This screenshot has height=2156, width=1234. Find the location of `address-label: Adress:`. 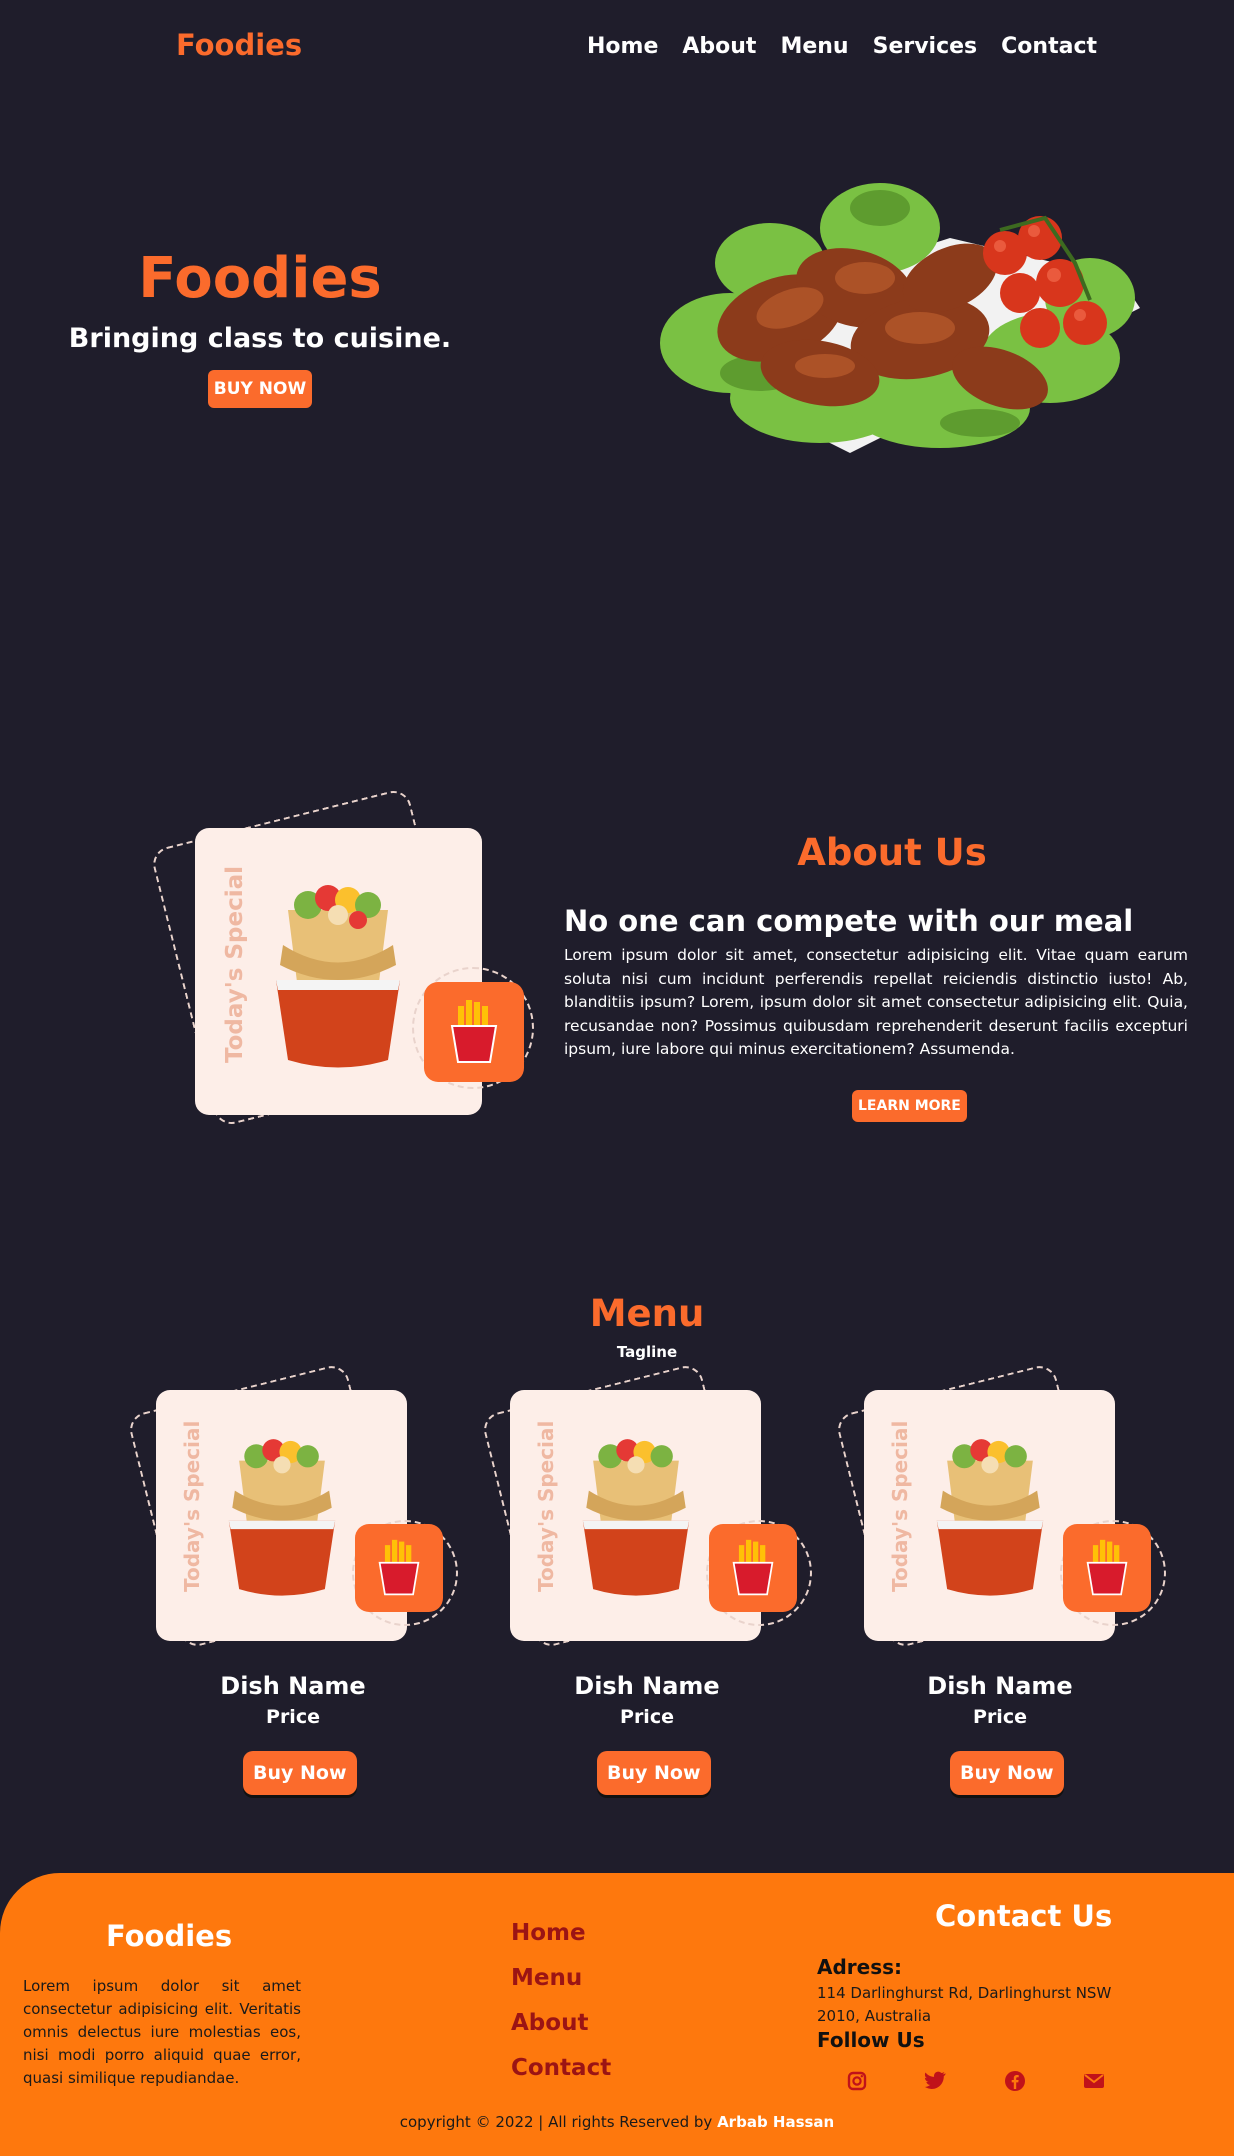

address-label: Adress: is located at coordinates (860, 1967).